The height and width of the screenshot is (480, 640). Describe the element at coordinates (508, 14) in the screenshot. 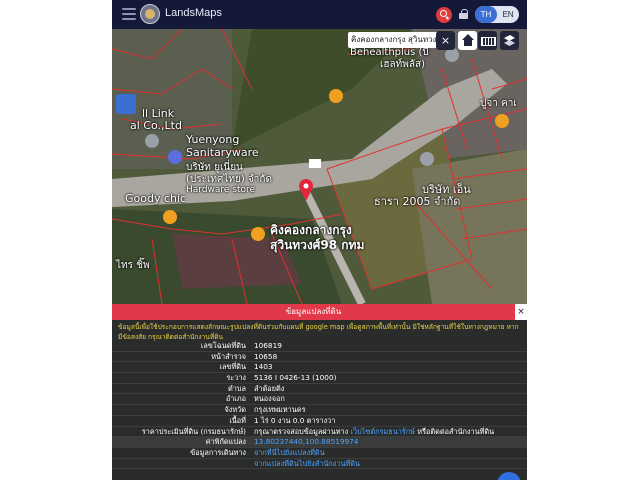

I see `lang-en-option: EN` at that location.